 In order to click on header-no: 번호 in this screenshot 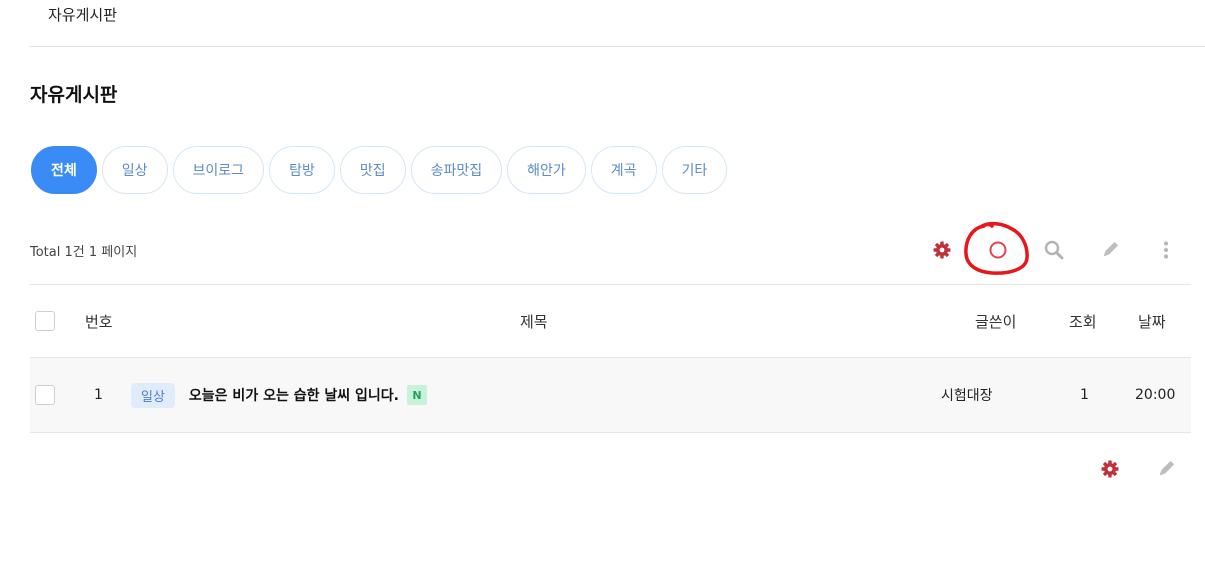, I will do `click(99, 321)`.